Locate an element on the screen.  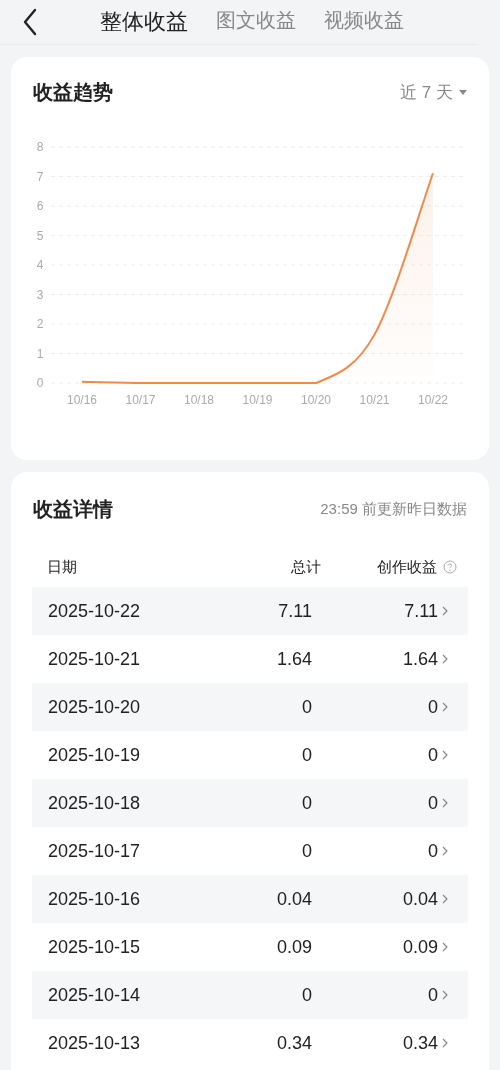
axis-label: 10/16 is located at coordinates (82, 400).